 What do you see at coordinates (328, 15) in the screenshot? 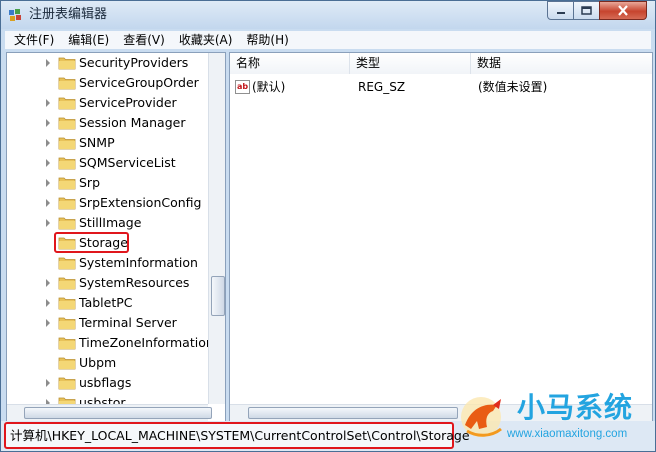
I see `title-bar: 注册表编辑器` at bounding box center [328, 15].